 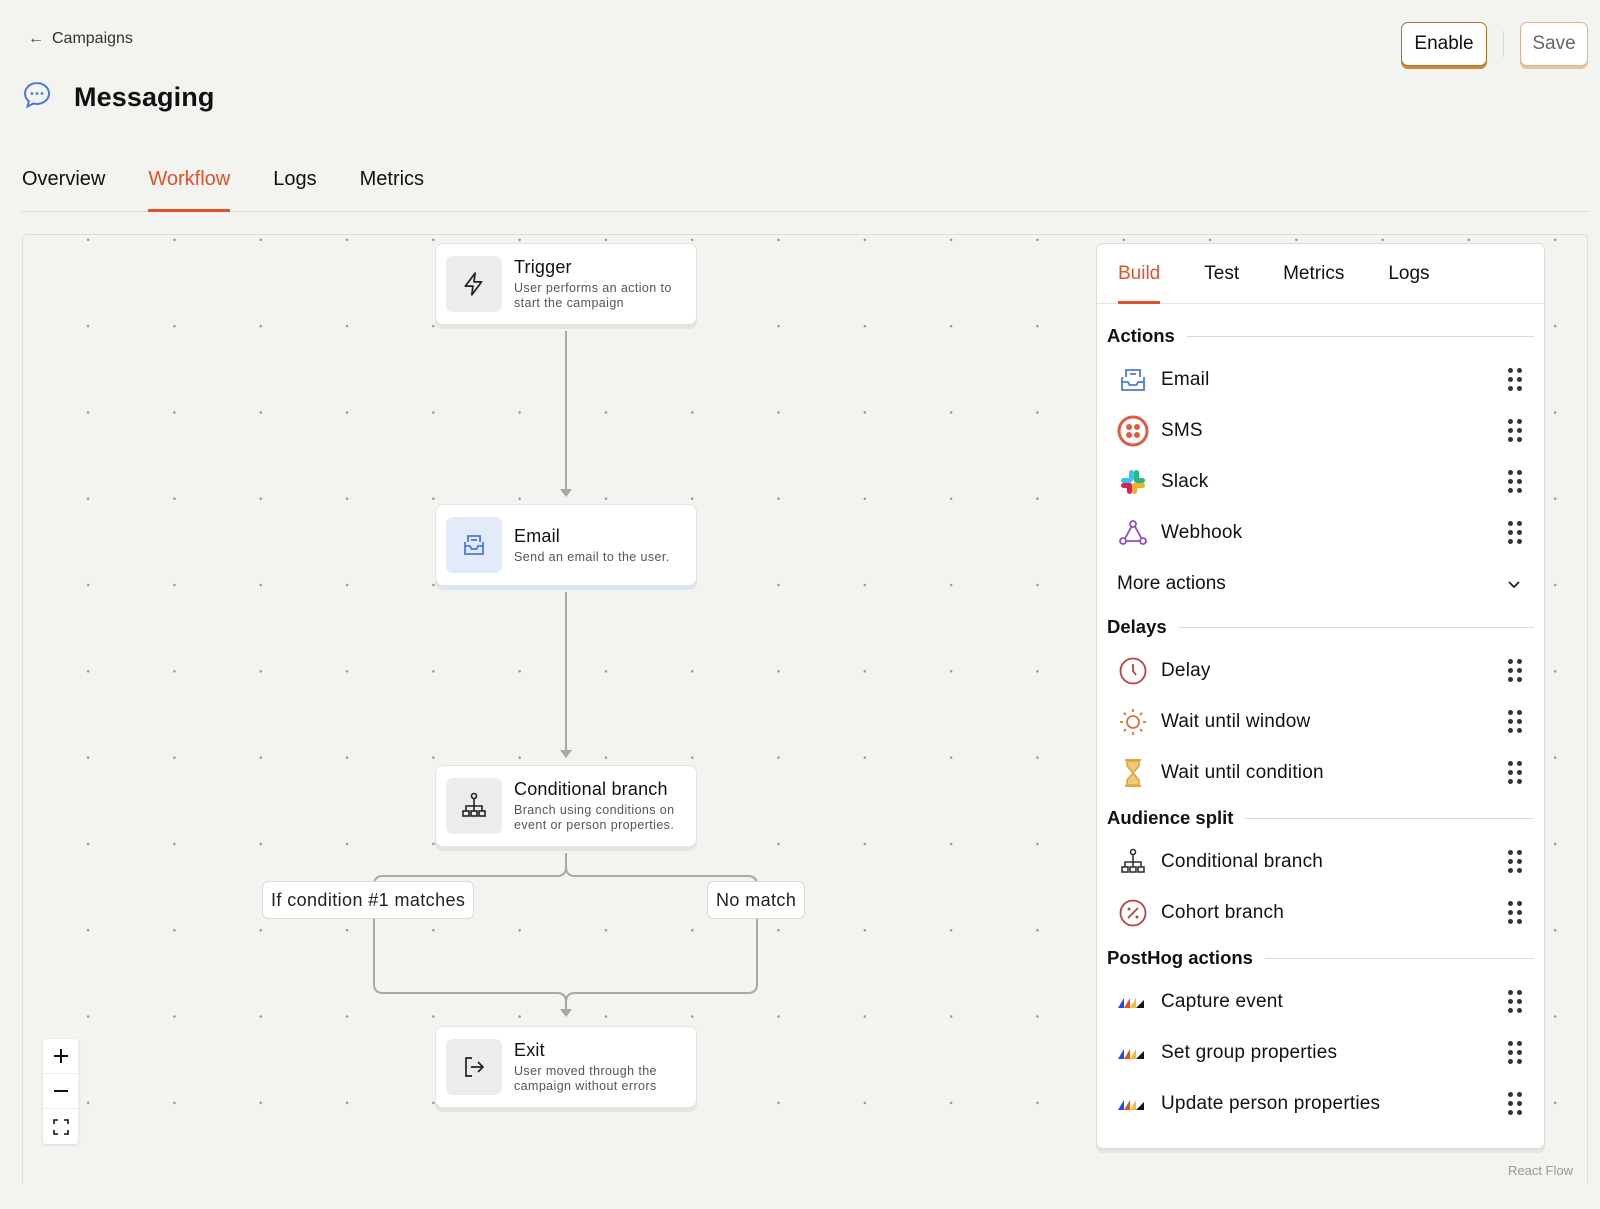 I want to click on bolt-icon, so click(x=474, y=284).